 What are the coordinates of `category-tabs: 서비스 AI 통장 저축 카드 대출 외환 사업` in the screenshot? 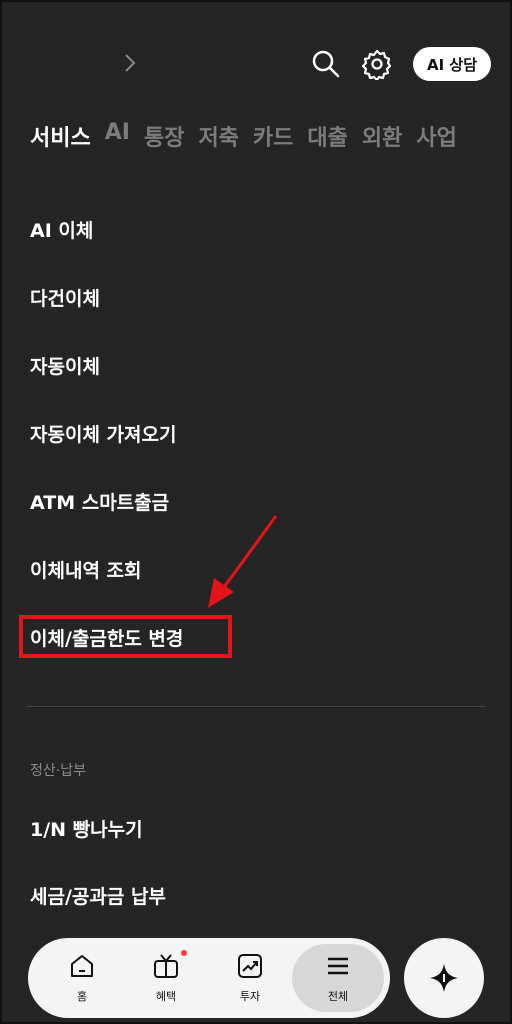 It's located at (243, 136).